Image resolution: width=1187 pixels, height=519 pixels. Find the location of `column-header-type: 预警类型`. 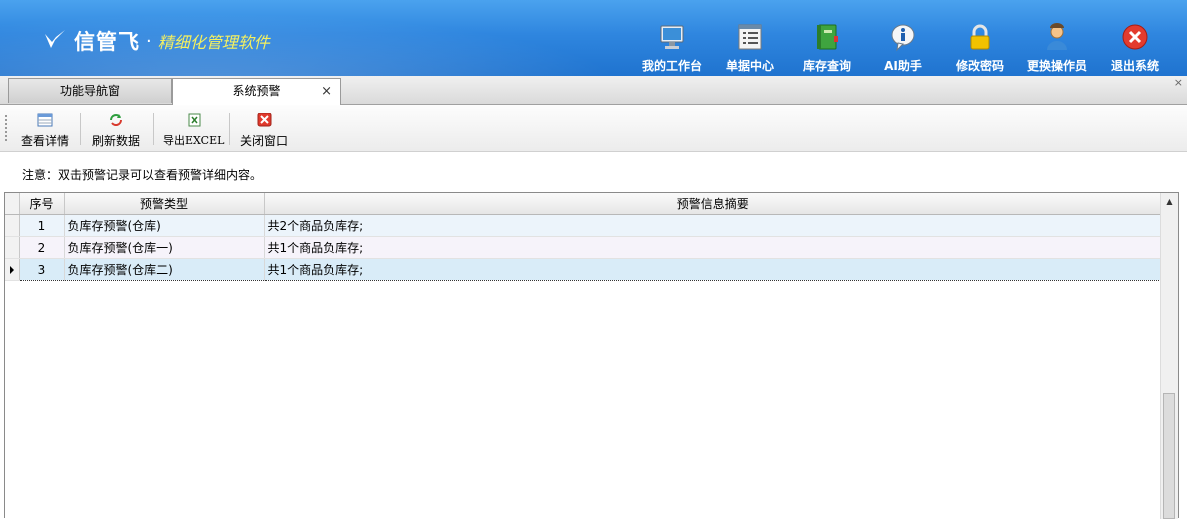

column-header-type: 预警类型 is located at coordinates (164, 204).